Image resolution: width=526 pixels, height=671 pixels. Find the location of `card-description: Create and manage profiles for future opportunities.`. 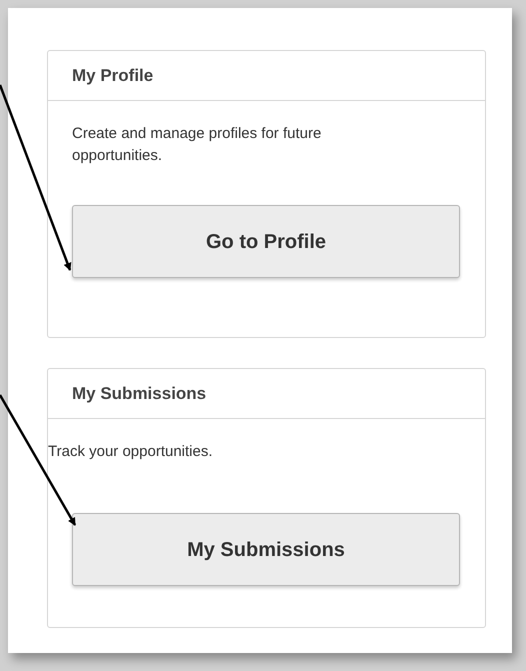

card-description: Create and manage profiles for future opportunities. is located at coordinates (197, 145).